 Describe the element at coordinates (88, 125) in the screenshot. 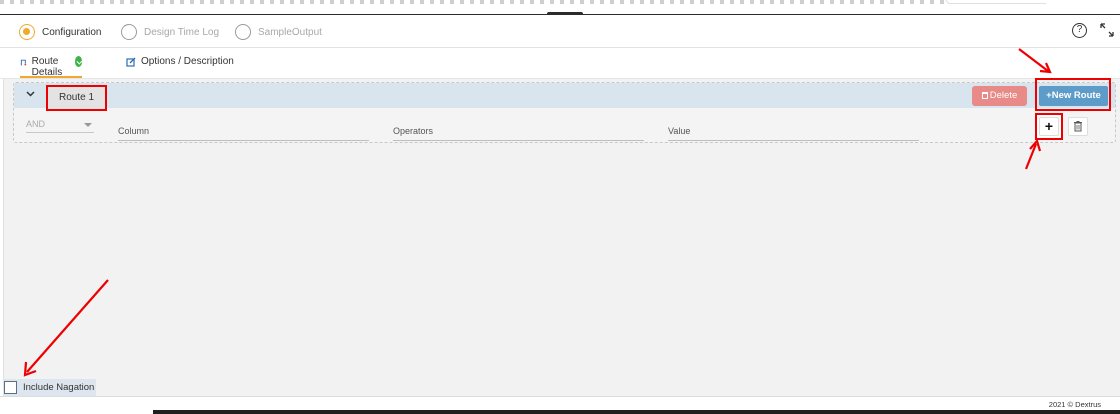

I see `dropdown-caret-icon` at that location.